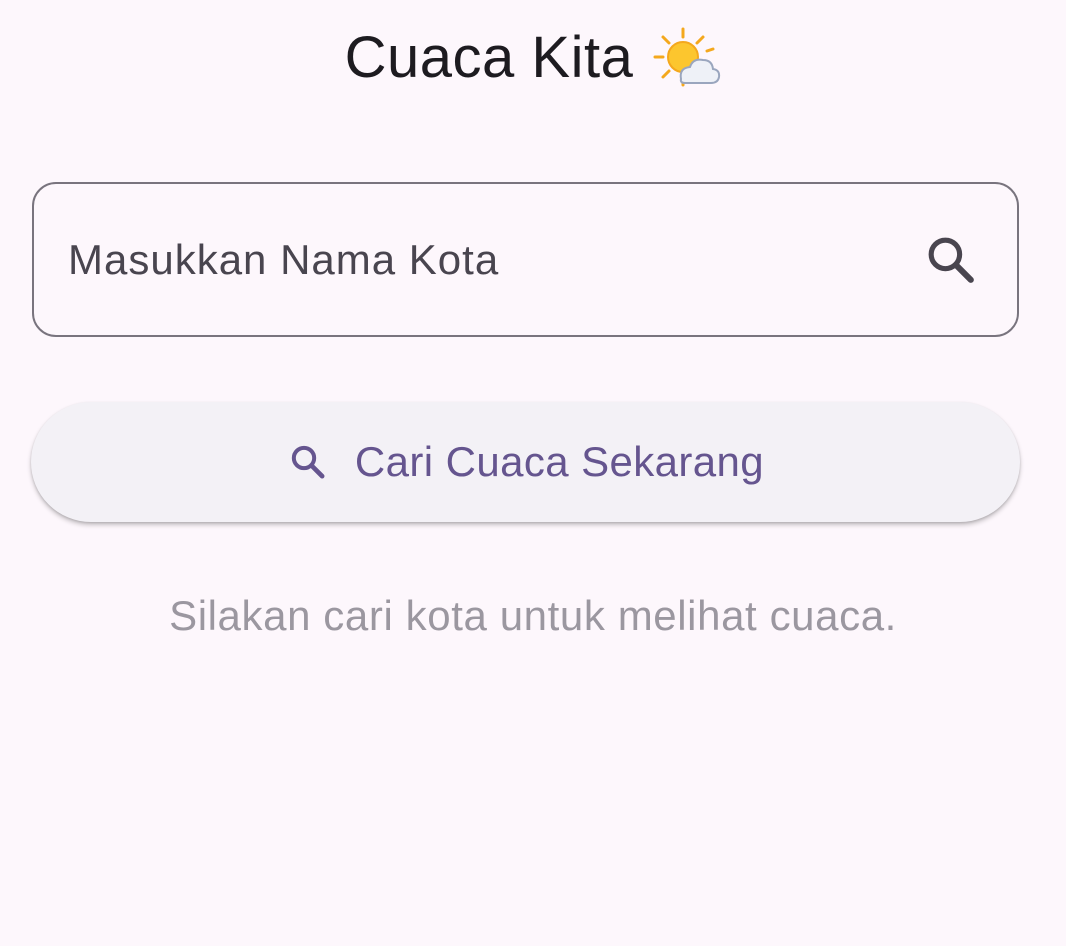 This screenshot has height=946, width=1066. I want to click on page-title: Cuaca Kita, so click(533, 57).